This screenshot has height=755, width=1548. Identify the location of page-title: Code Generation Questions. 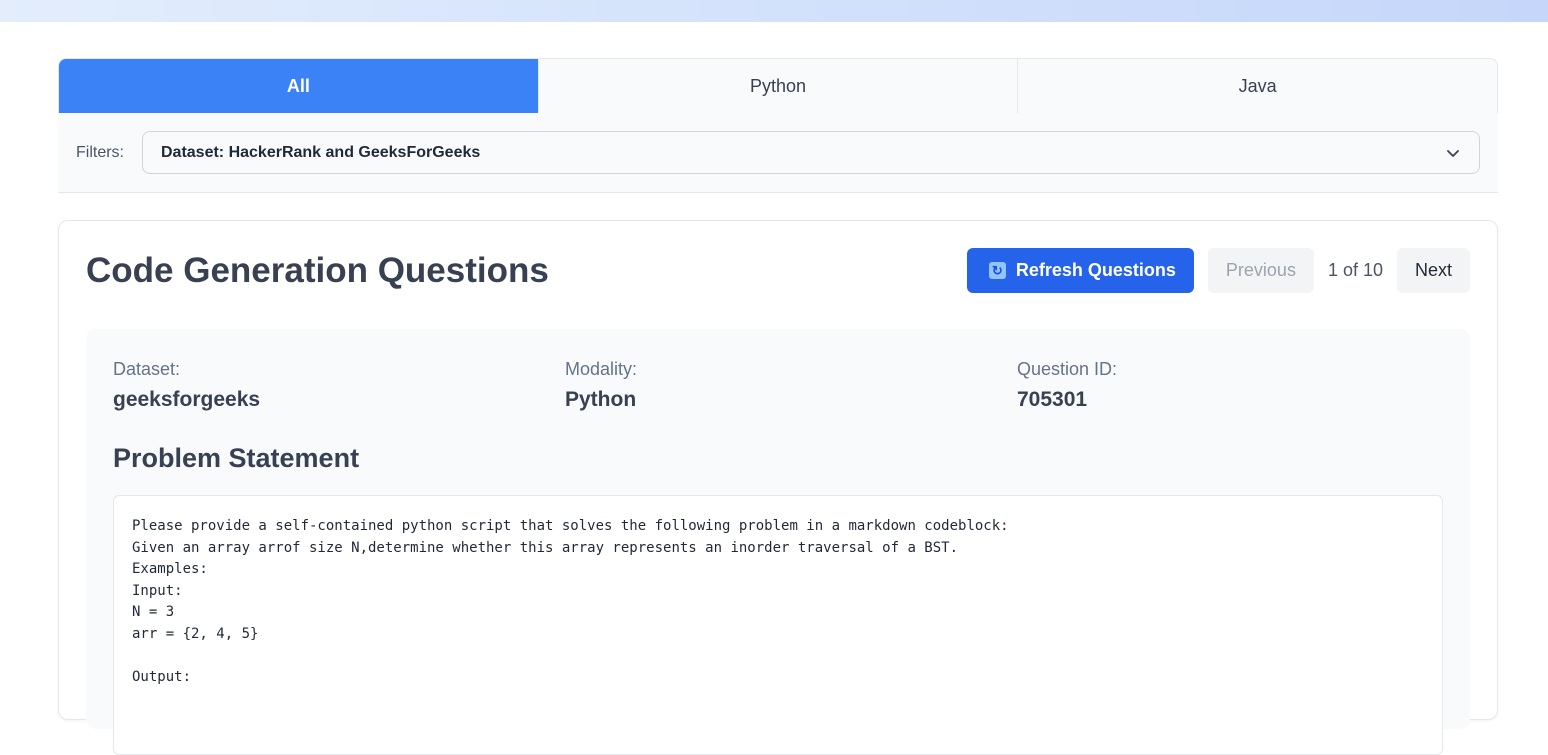
(317, 270).